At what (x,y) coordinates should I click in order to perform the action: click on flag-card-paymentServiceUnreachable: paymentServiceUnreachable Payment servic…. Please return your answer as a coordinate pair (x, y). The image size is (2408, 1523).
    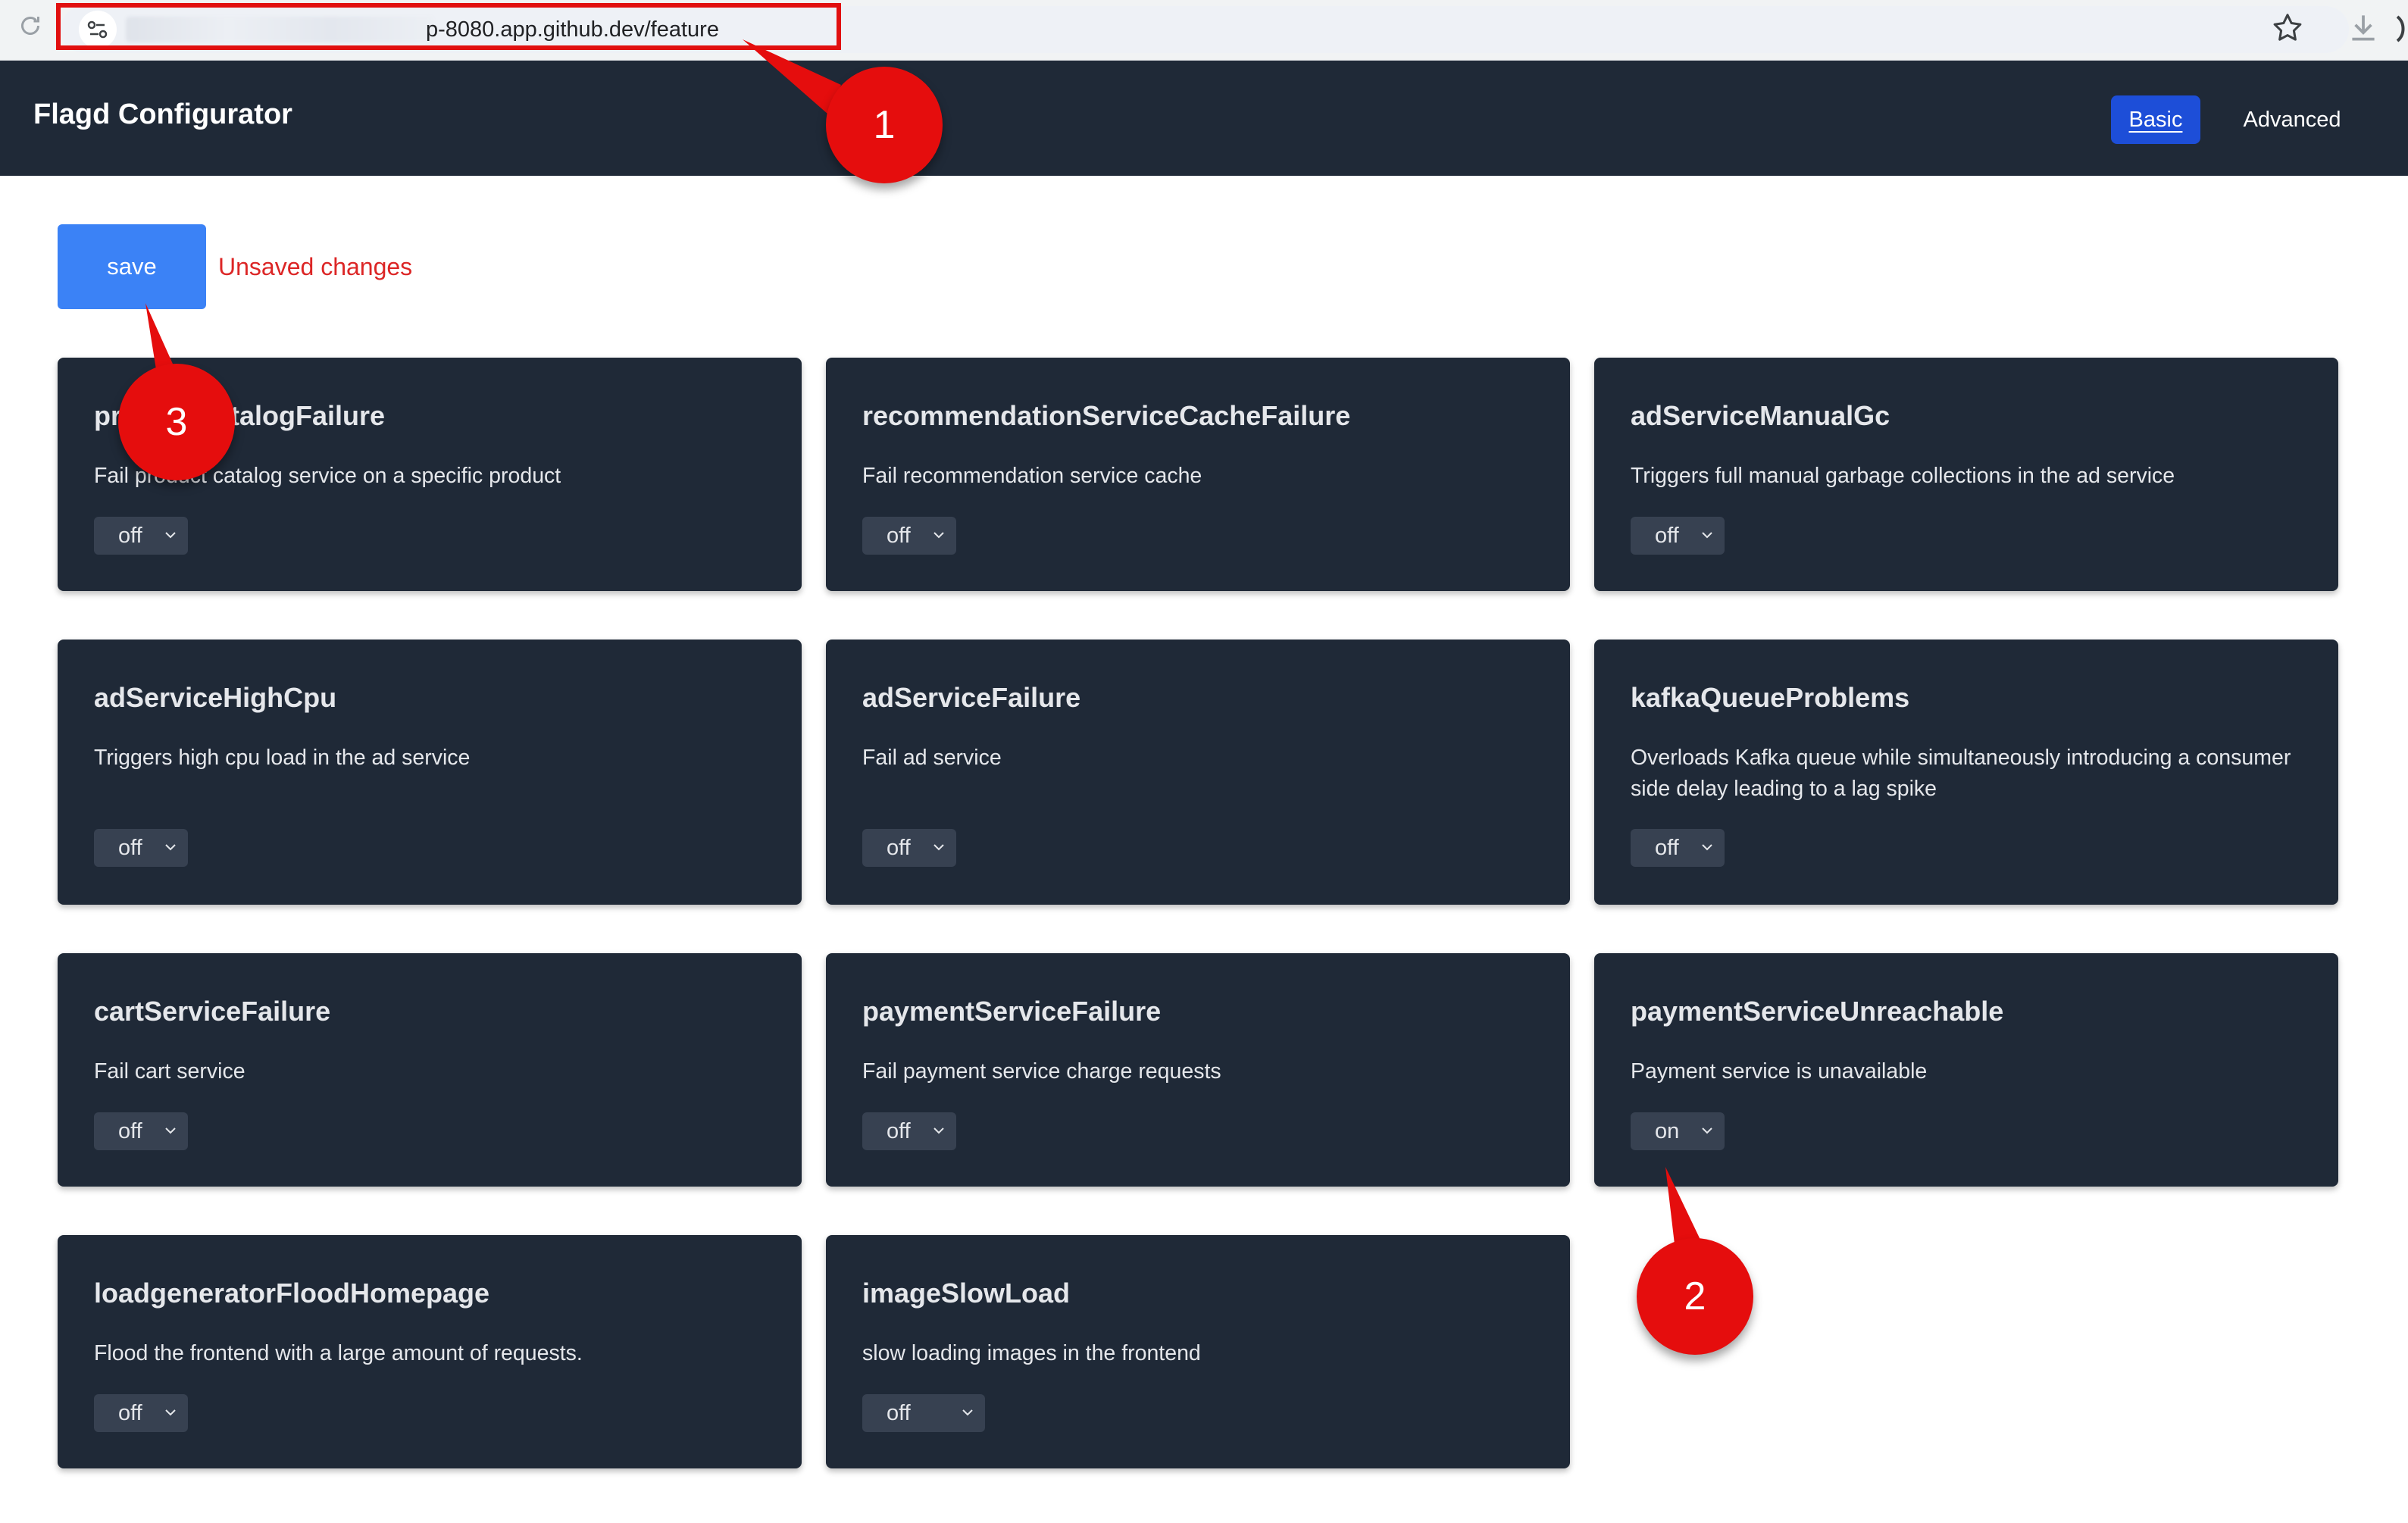
    Looking at the image, I should click on (1966, 1070).